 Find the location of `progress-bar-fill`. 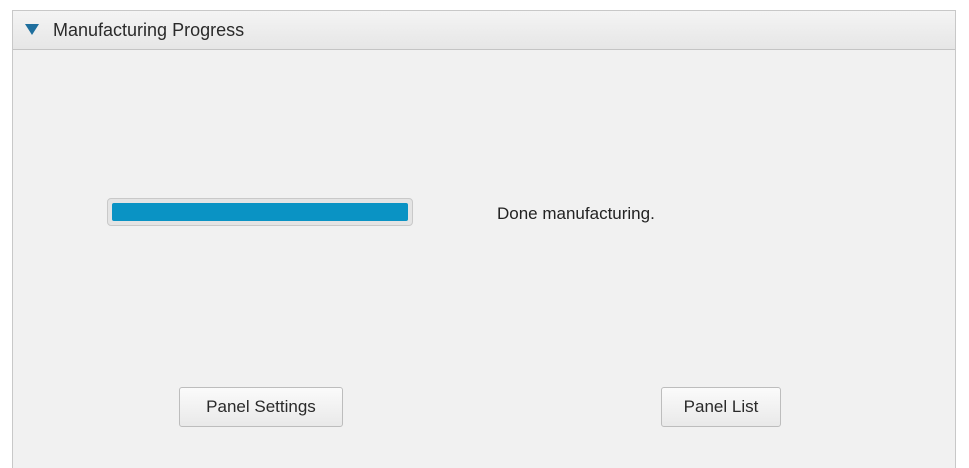

progress-bar-fill is located at coordinates (260, 212).